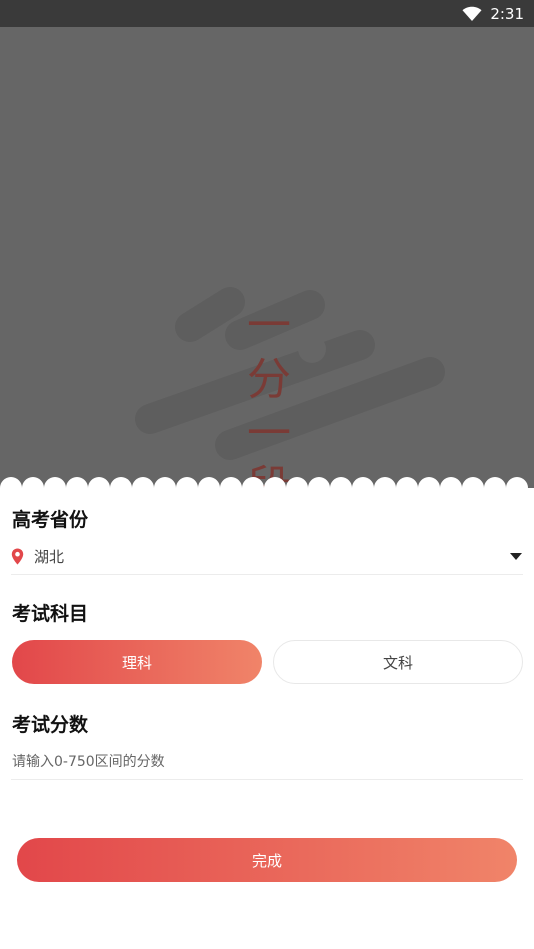 The width and height of the screenshot is (534, 949). What do you see at coordinates (50, 725) in the screenshot?
I see `score-heading: 考试分数` at bounding box center [50, 725].